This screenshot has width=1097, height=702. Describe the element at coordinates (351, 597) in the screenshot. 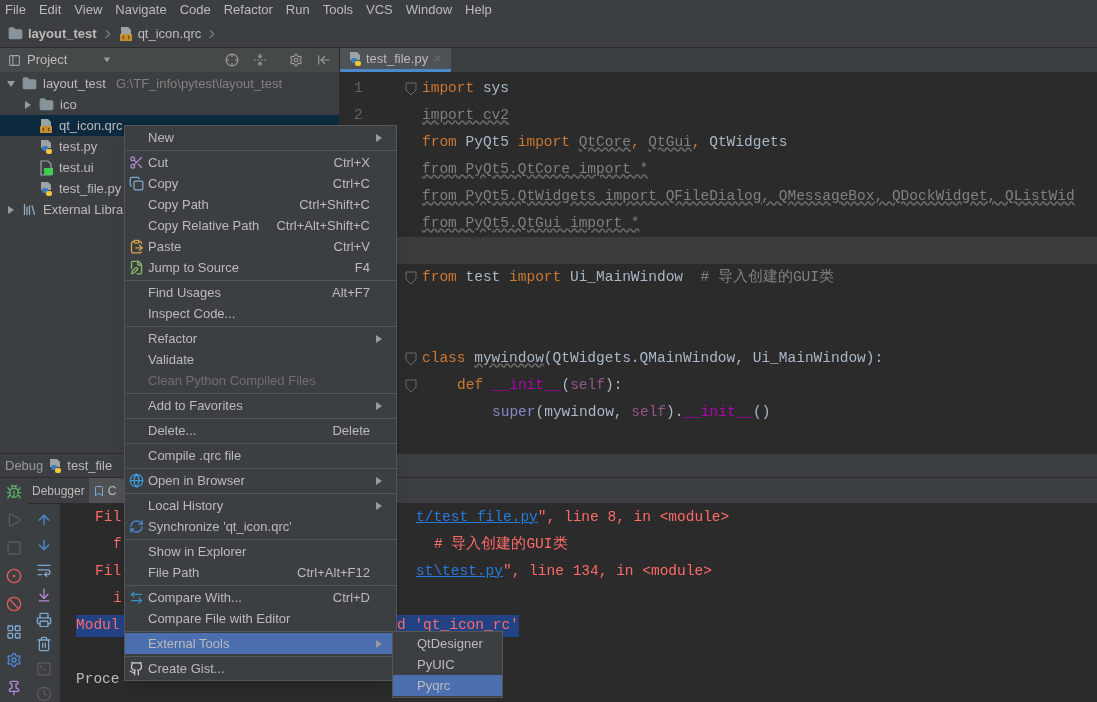

I see `shortcut-label: Ctrl+D` at that location.